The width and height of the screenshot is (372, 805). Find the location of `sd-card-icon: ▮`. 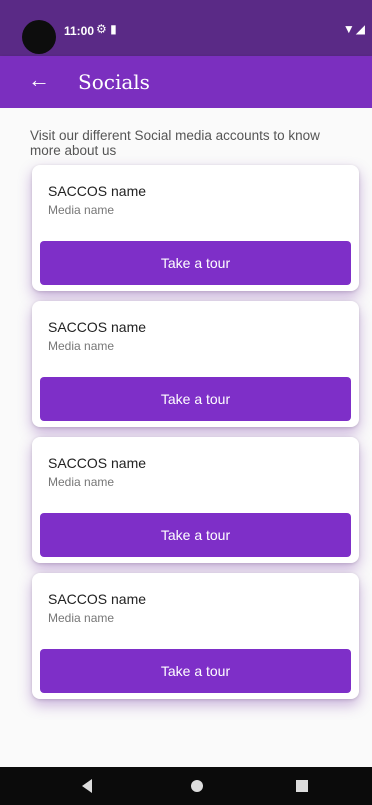

sd-card-icon: ▮ is located at coordinates (113, 29).